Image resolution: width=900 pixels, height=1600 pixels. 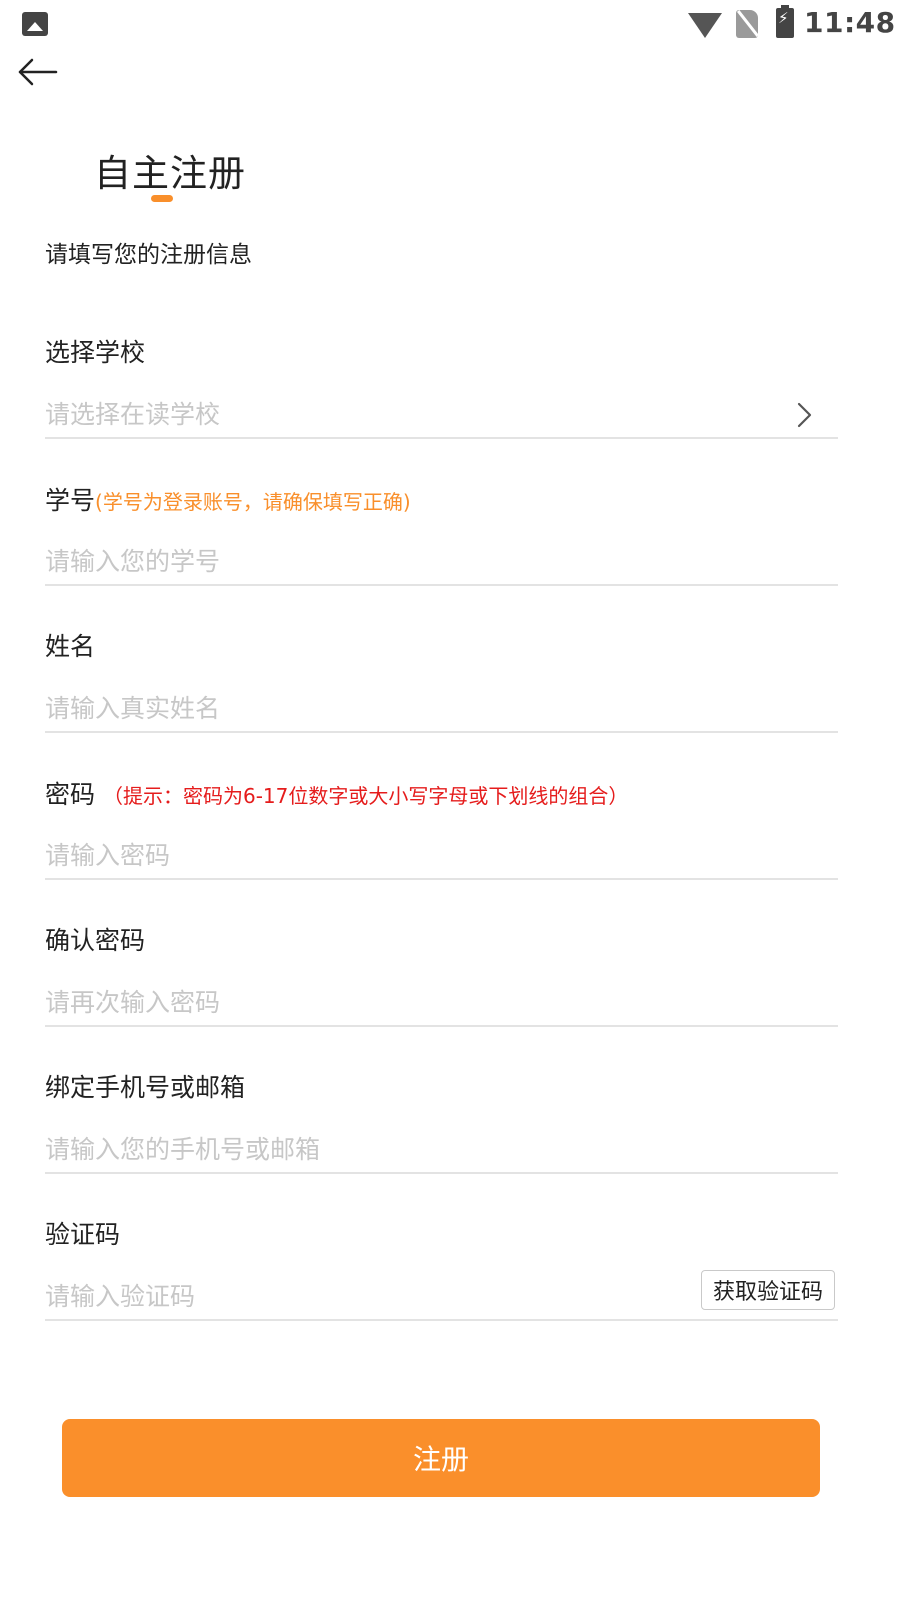 What do you see at coordinates (850, 22) in the screenshot?
I see `status-time: 11:48` at bounding box center [850, 22].